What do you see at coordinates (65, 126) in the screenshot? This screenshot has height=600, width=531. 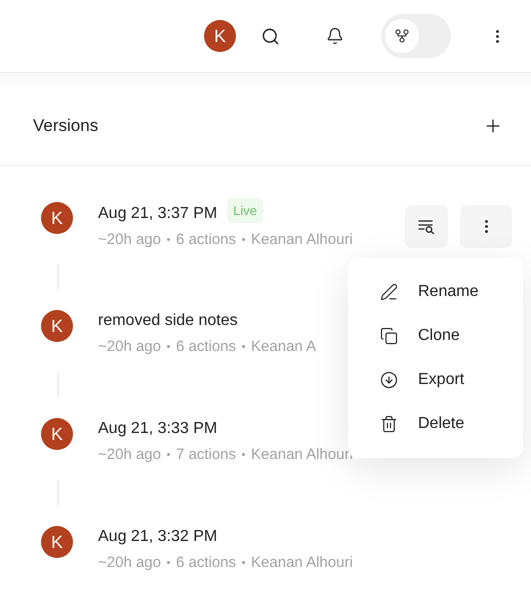 I see `panel-title: Versions` at bounding box center [65, 126].